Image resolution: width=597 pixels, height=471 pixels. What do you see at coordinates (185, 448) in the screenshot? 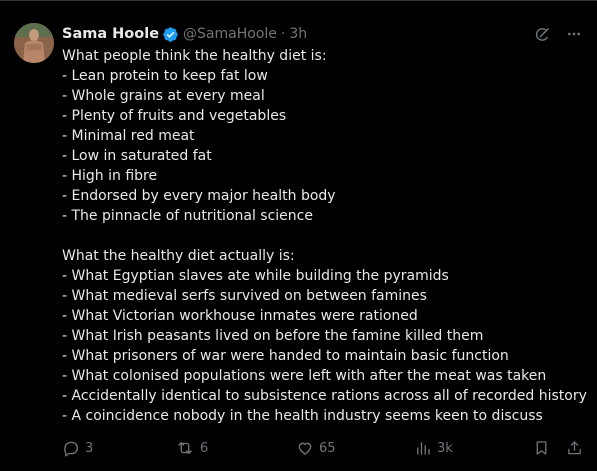
I see `repost-icon` at bounding box center [185, 448].